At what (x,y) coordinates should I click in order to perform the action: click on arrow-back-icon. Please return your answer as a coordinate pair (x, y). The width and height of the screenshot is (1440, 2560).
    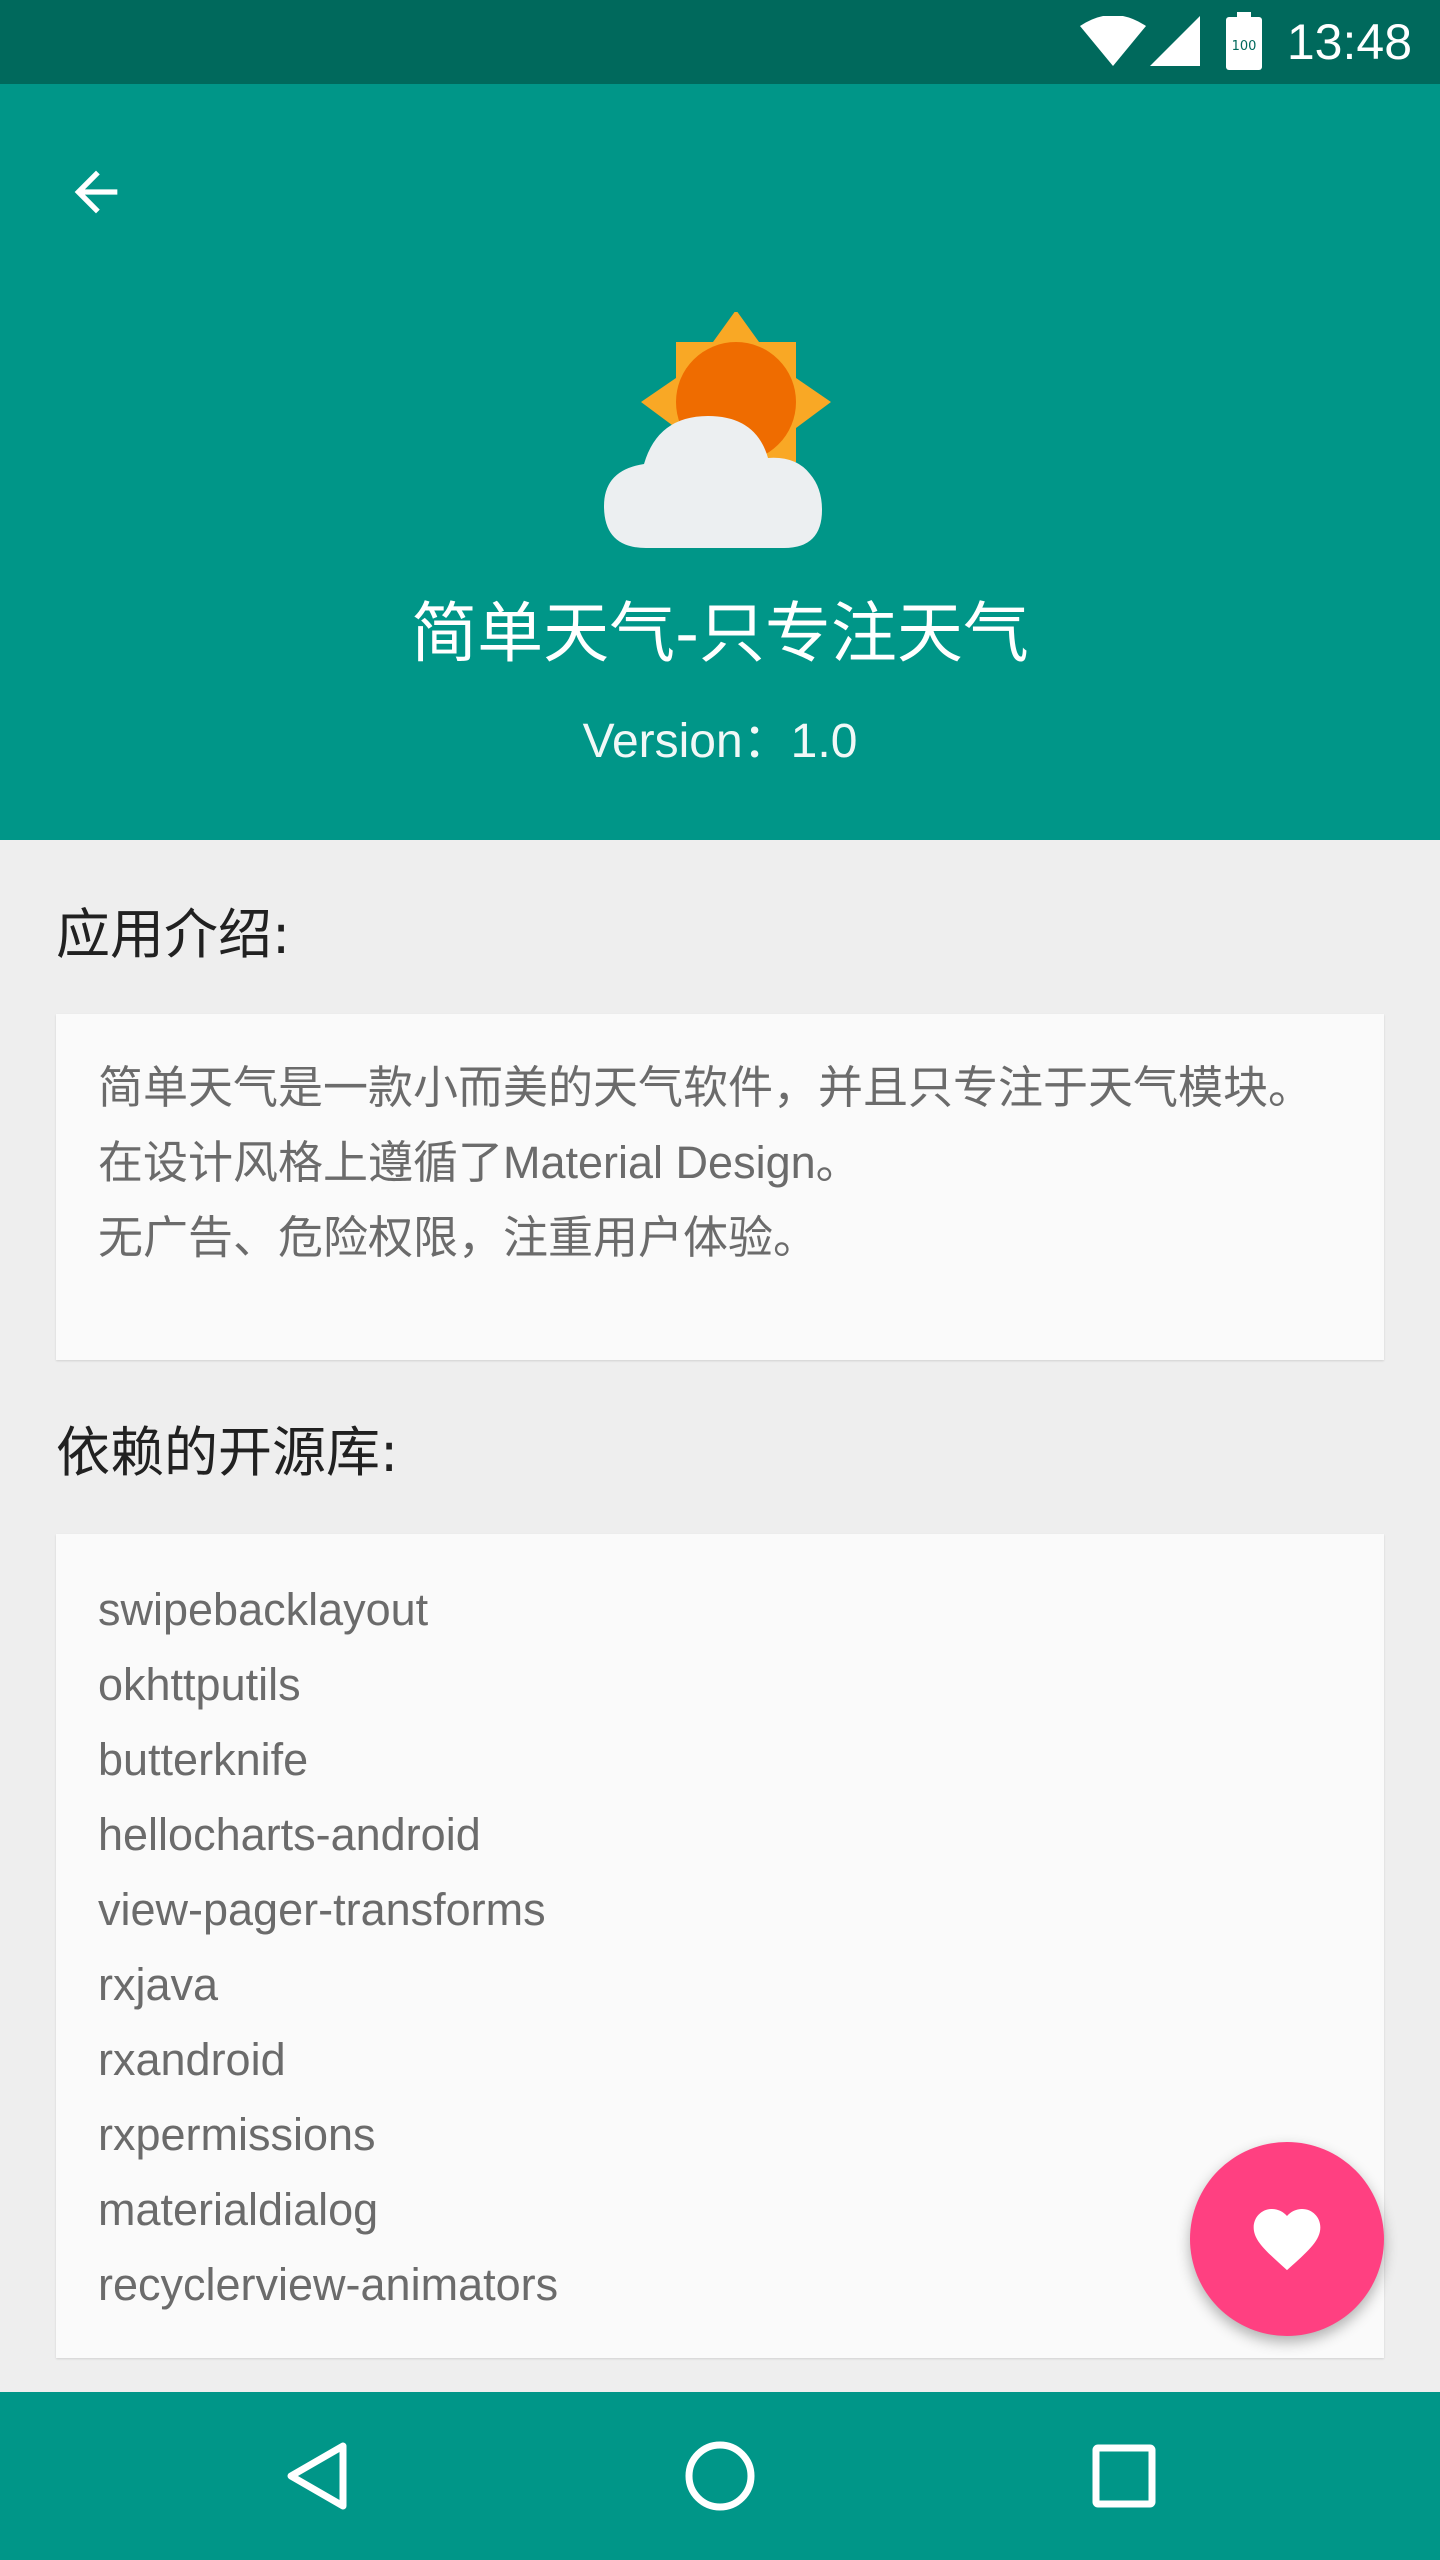
    Looking at the image, I should click on (96, 192).